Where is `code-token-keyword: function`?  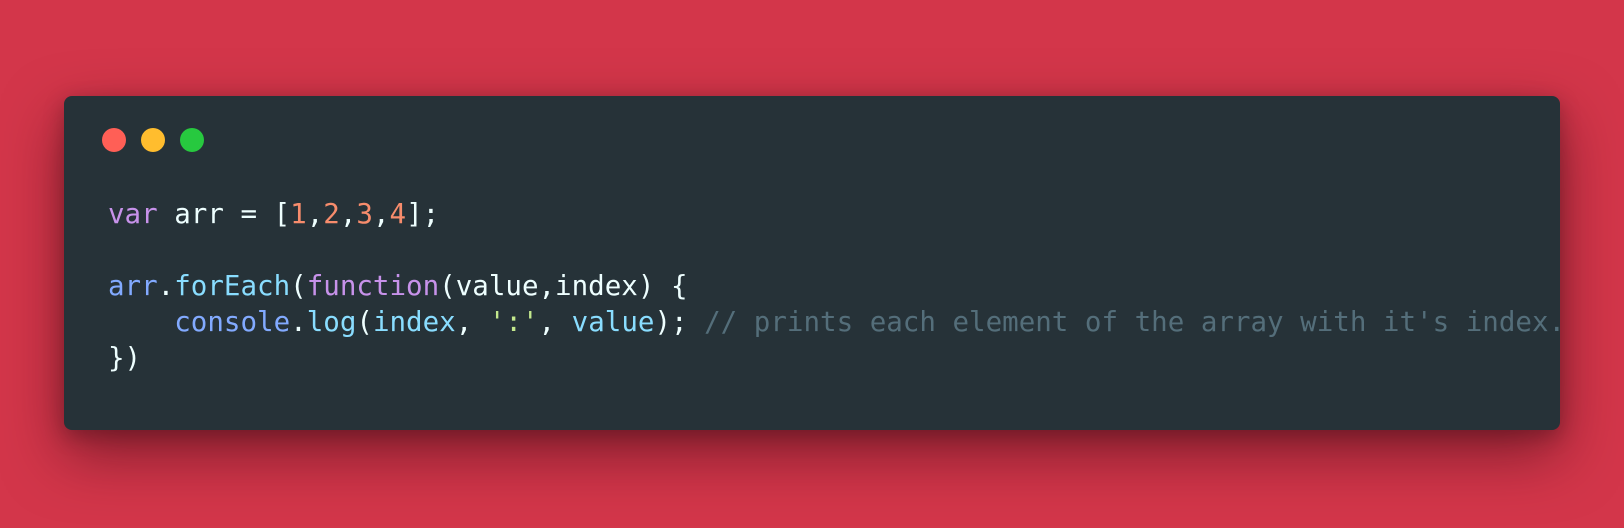 code-token-keyword: function is located at coordinates (373, 286).